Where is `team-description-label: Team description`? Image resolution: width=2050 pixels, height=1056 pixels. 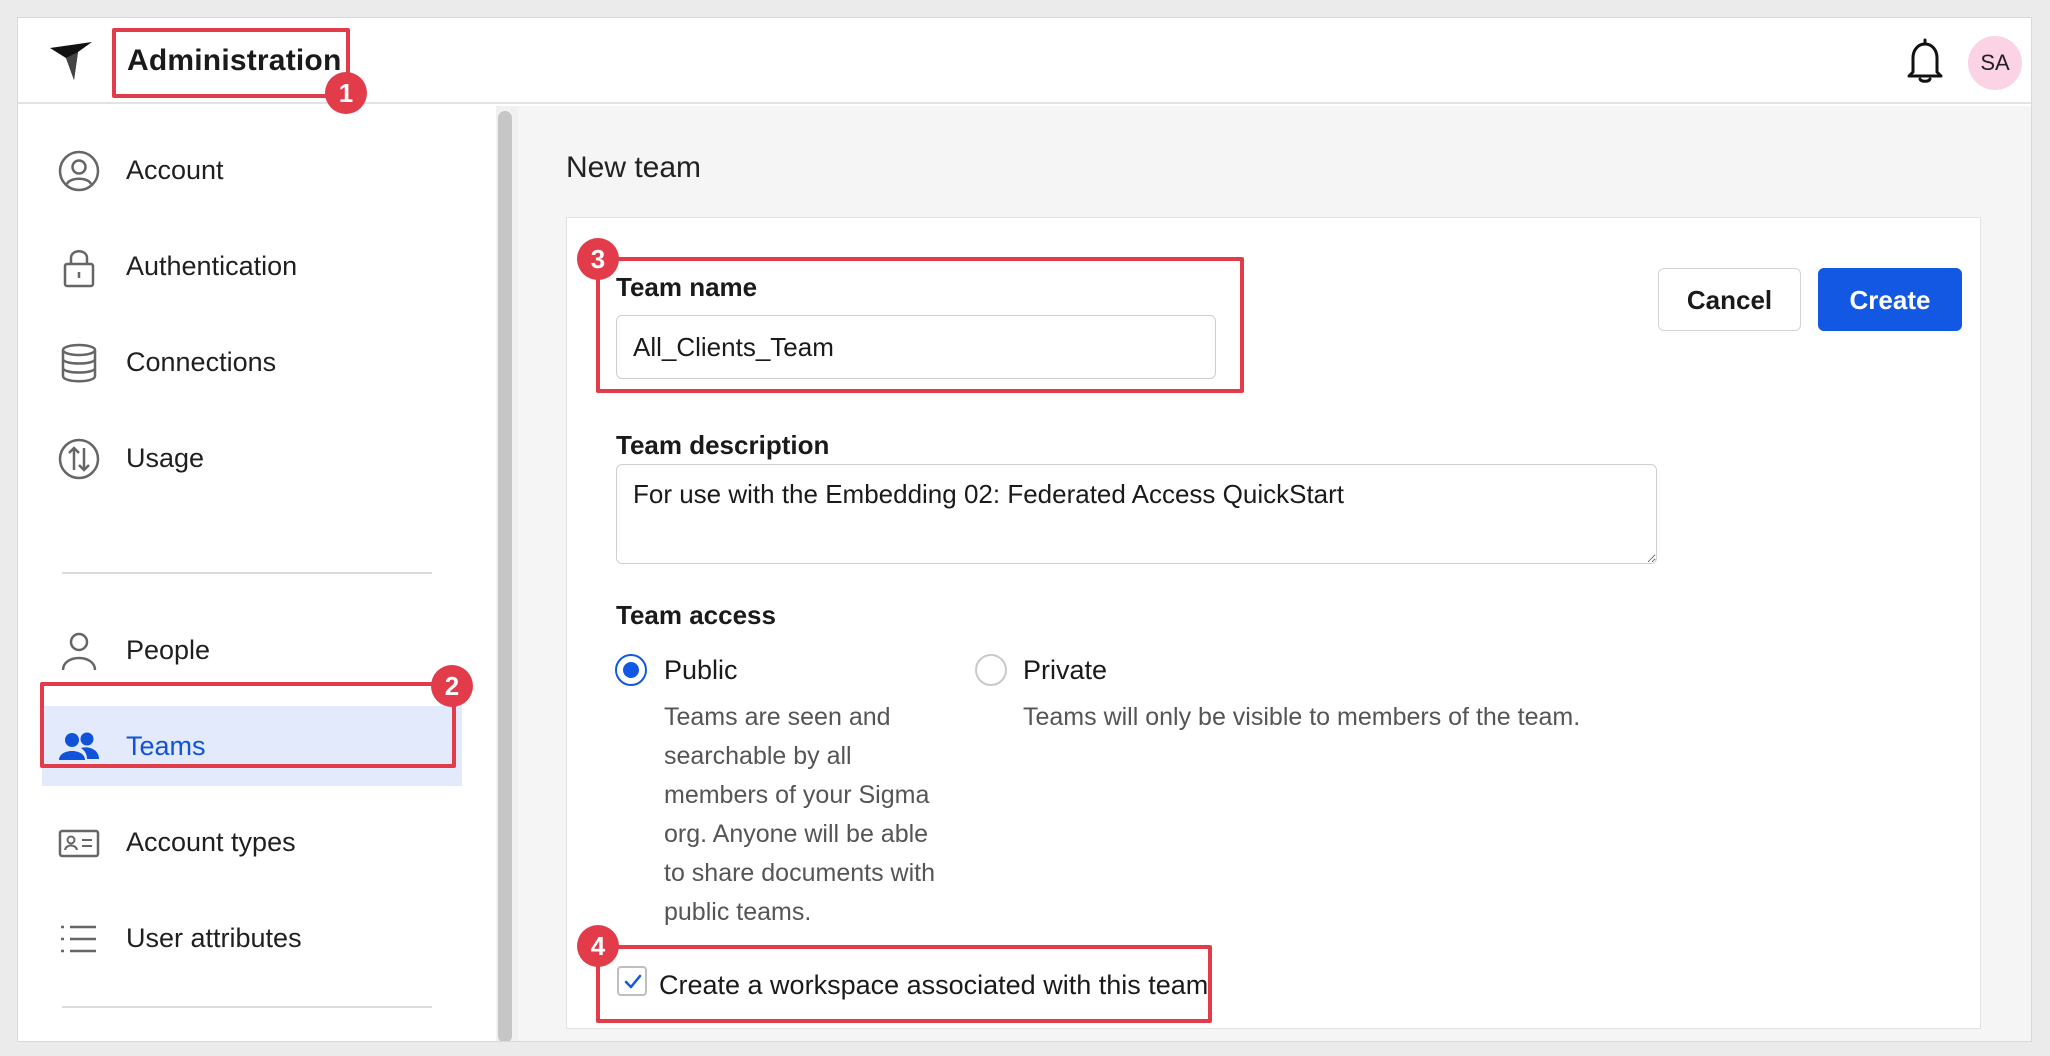 team-description-label: Team description is located at coordinates (723, 445).